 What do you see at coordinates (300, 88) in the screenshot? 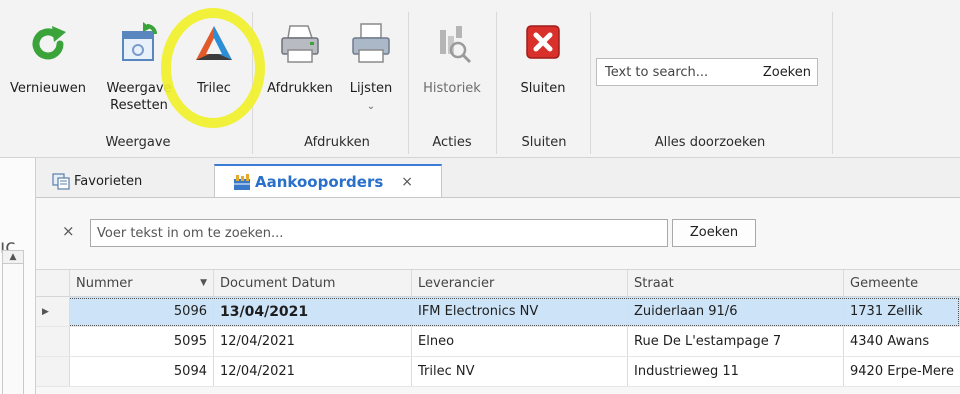
I see `print-label: Afdrukken` at bounding box center [300, 88].